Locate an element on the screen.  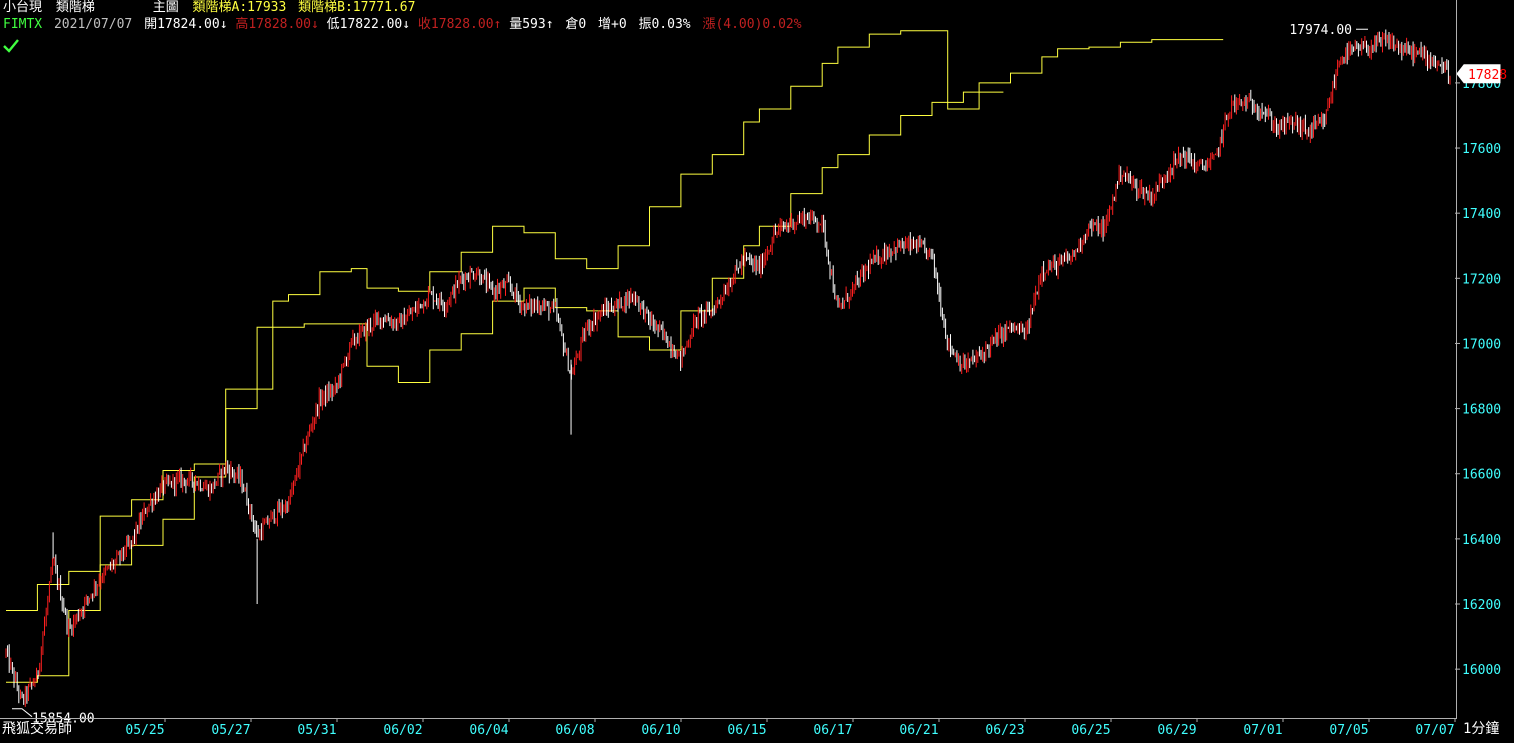
open-arrow-icon: ↓ is located at coordinates (223, 24).